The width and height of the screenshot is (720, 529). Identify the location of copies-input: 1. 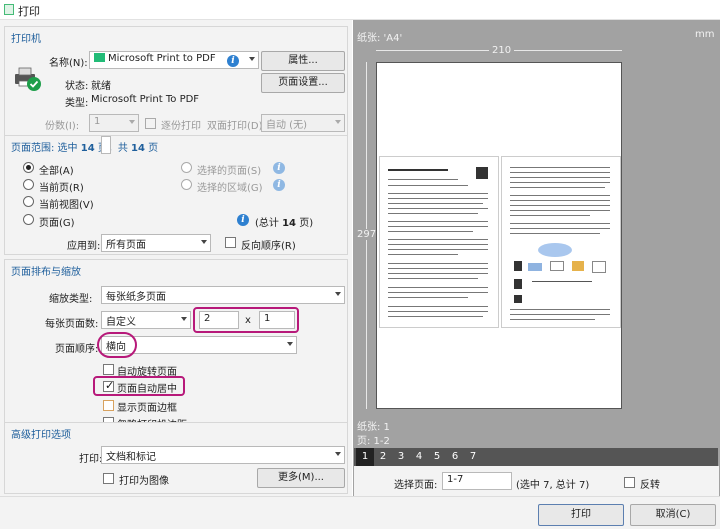
(114, 123).